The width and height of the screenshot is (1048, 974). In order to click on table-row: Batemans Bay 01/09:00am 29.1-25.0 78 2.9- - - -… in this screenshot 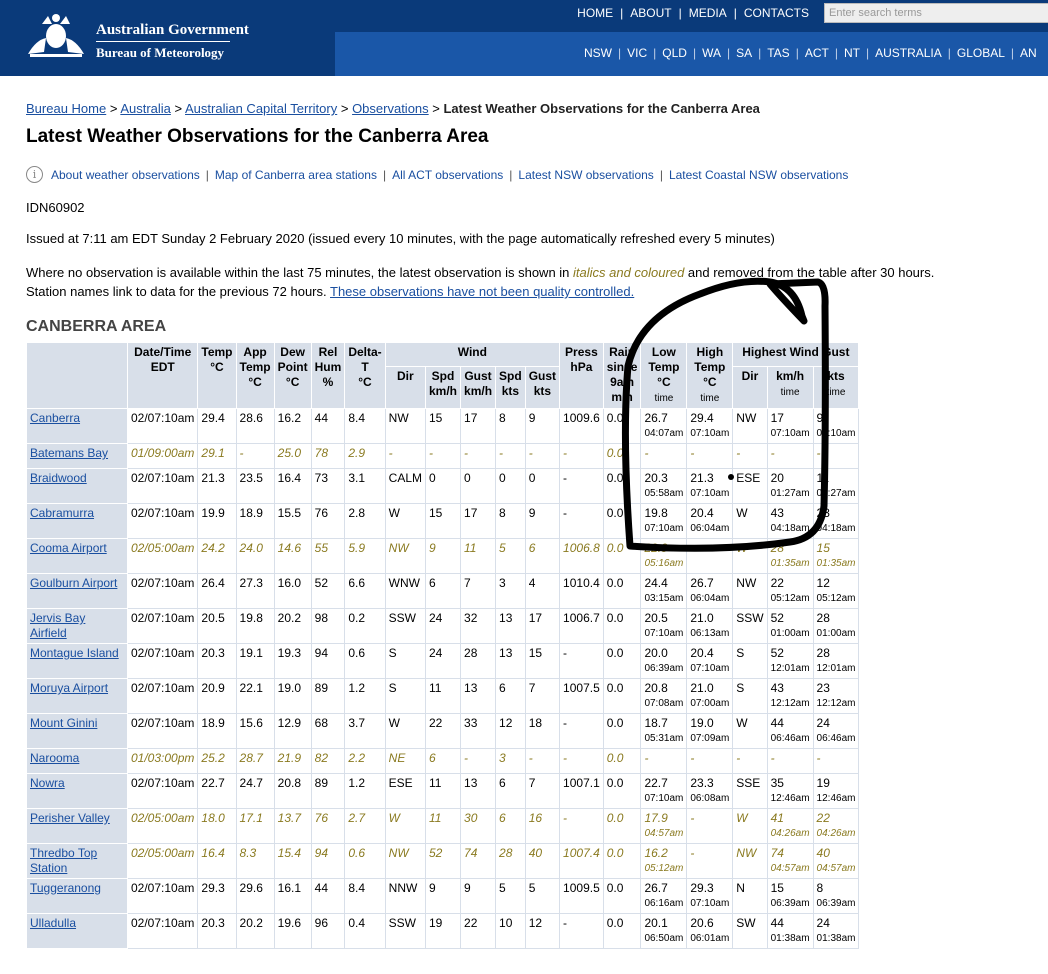, I will do `click(443, 456)`.